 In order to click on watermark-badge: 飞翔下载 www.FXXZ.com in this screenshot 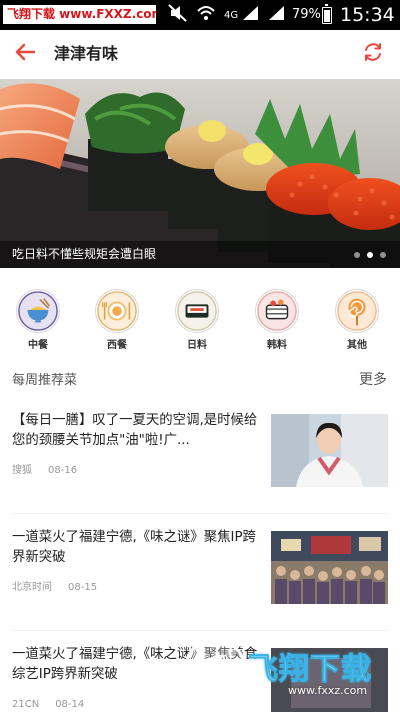, I will do `click(79, 14)`.